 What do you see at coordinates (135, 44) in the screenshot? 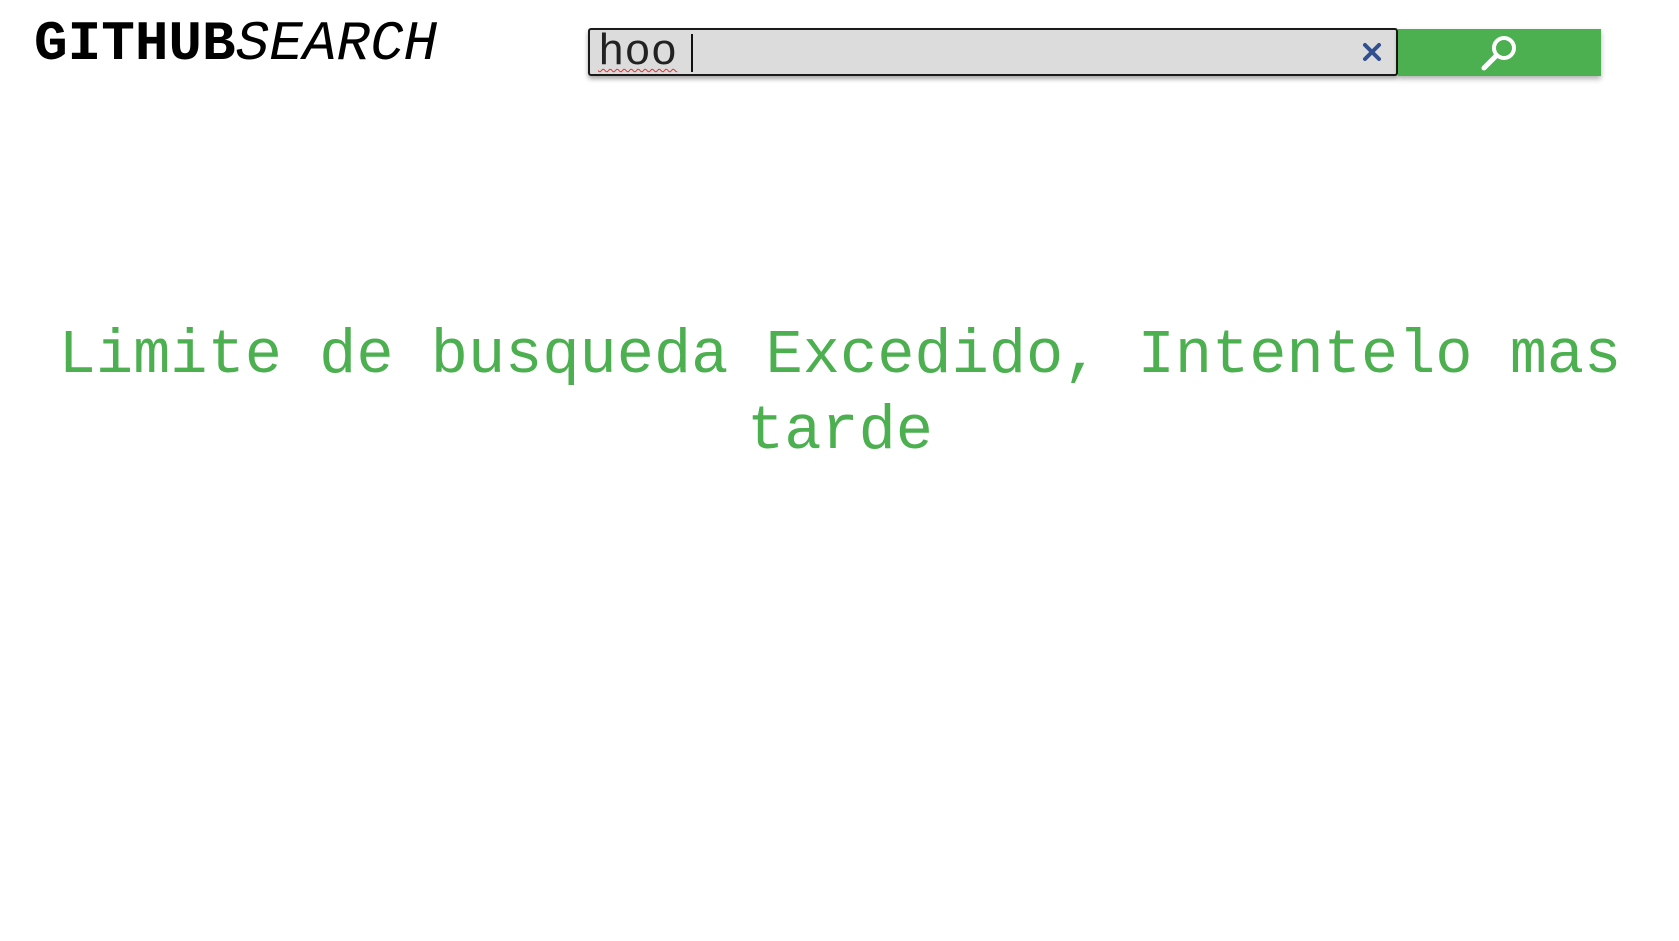
I see `logo-bold-text: GITHUB` at bounding box center [135, 44].